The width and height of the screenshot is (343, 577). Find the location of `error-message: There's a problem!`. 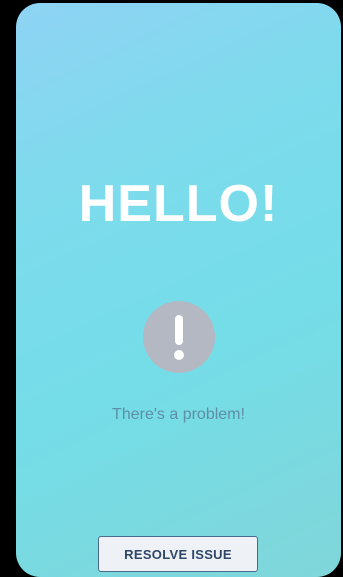

error-message: There's a problem! is located at coordinates (178, 414).